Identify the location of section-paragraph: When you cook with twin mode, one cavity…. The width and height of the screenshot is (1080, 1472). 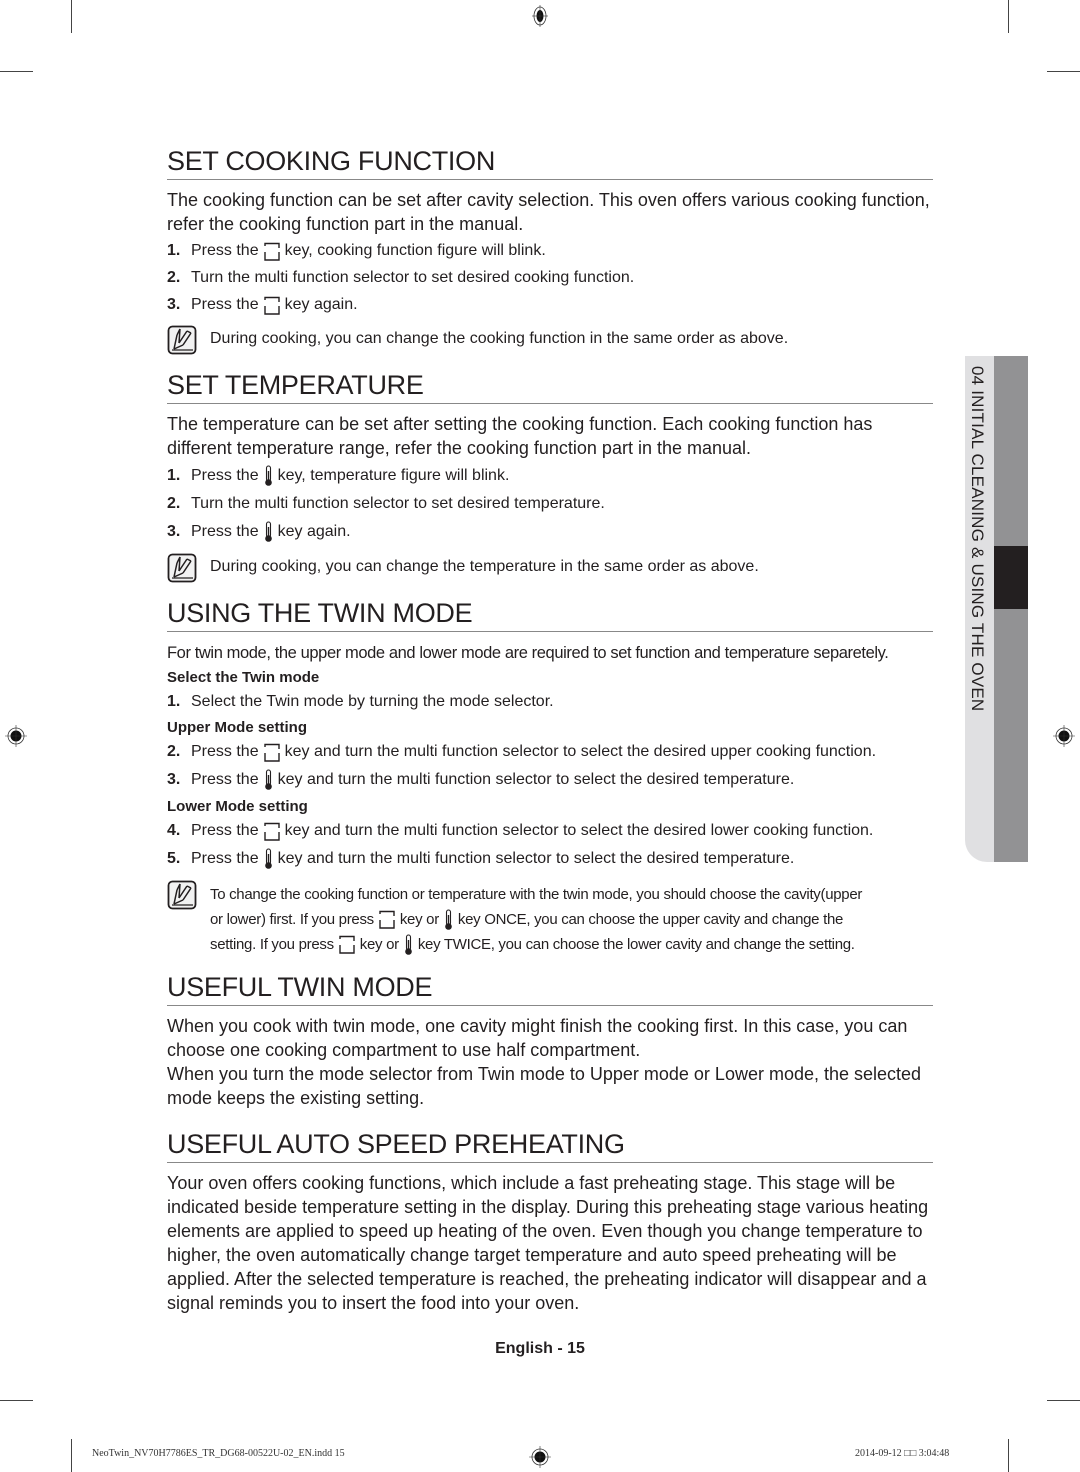
(537, 1038).